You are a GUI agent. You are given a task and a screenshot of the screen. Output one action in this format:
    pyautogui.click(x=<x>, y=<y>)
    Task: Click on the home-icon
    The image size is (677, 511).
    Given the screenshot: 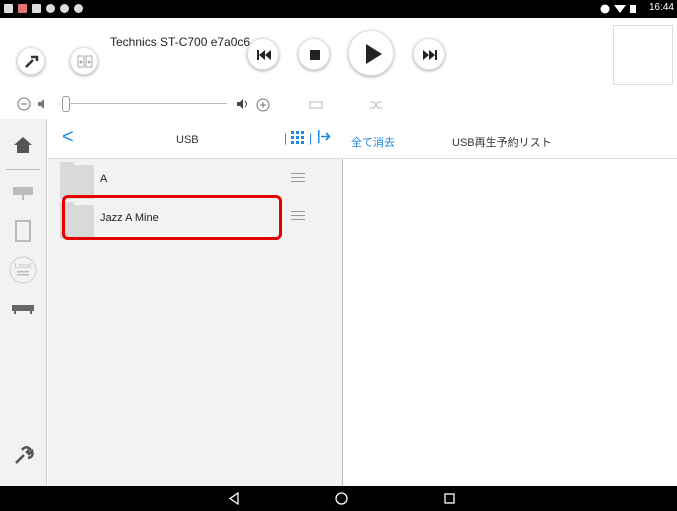 What is the action you would take?
    pyautogui.click(x=23, y=145)
    